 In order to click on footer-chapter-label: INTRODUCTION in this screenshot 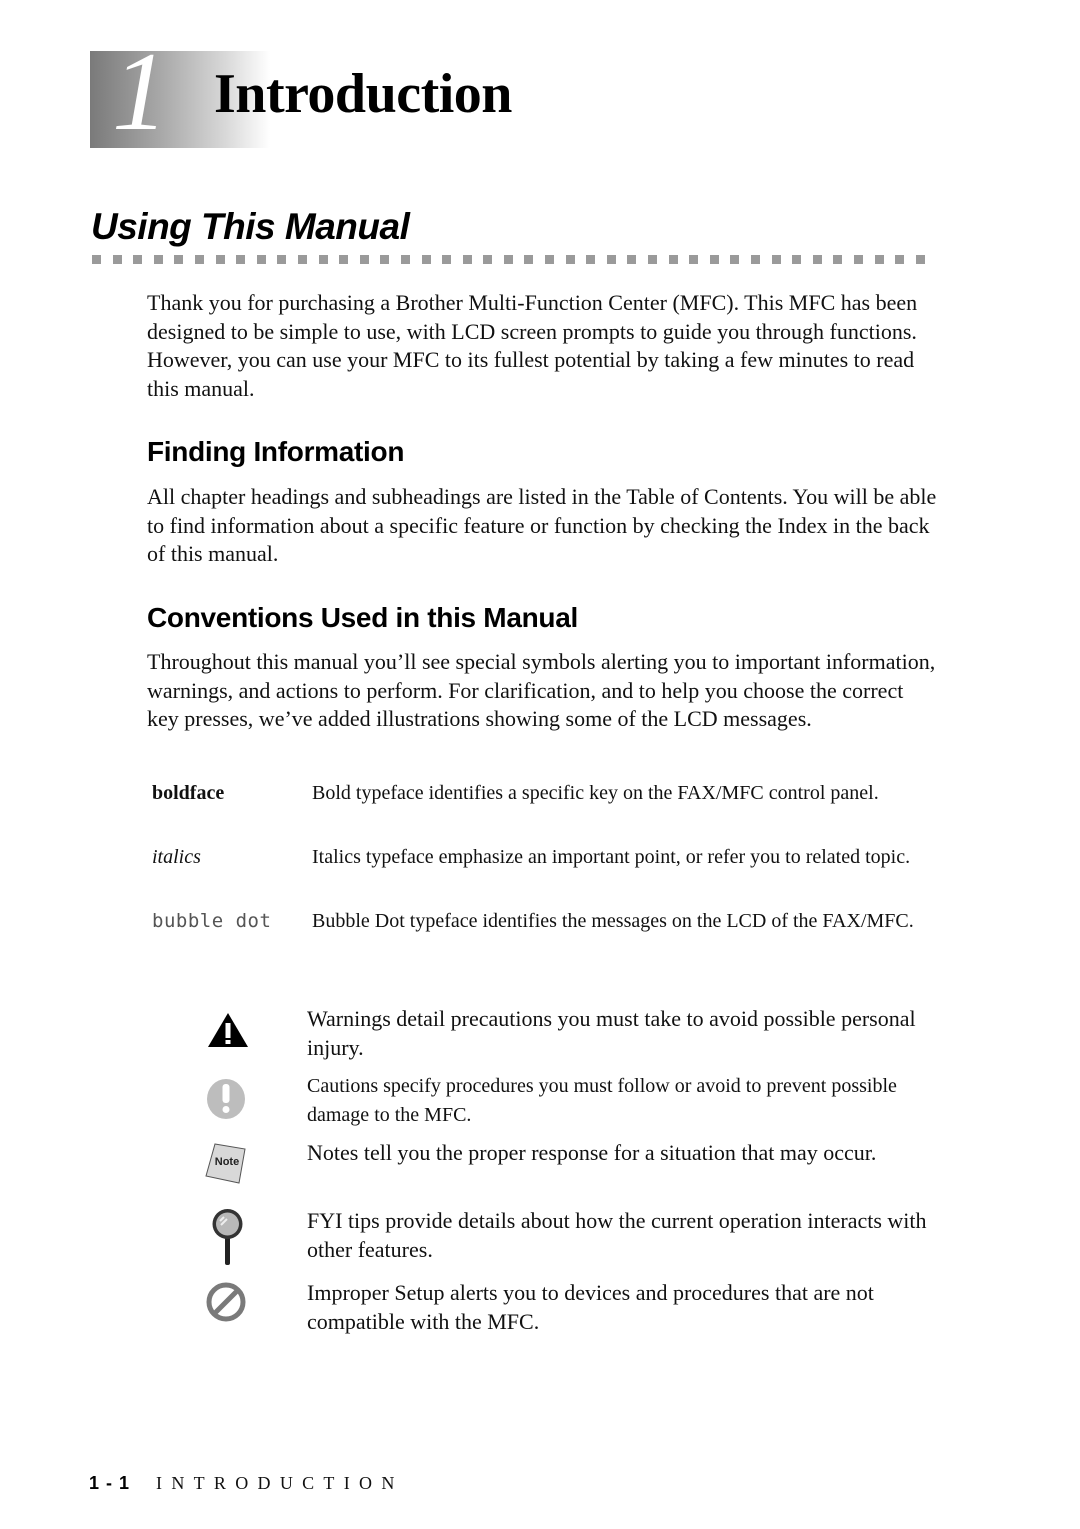, I will do `click(280, 1483)`.